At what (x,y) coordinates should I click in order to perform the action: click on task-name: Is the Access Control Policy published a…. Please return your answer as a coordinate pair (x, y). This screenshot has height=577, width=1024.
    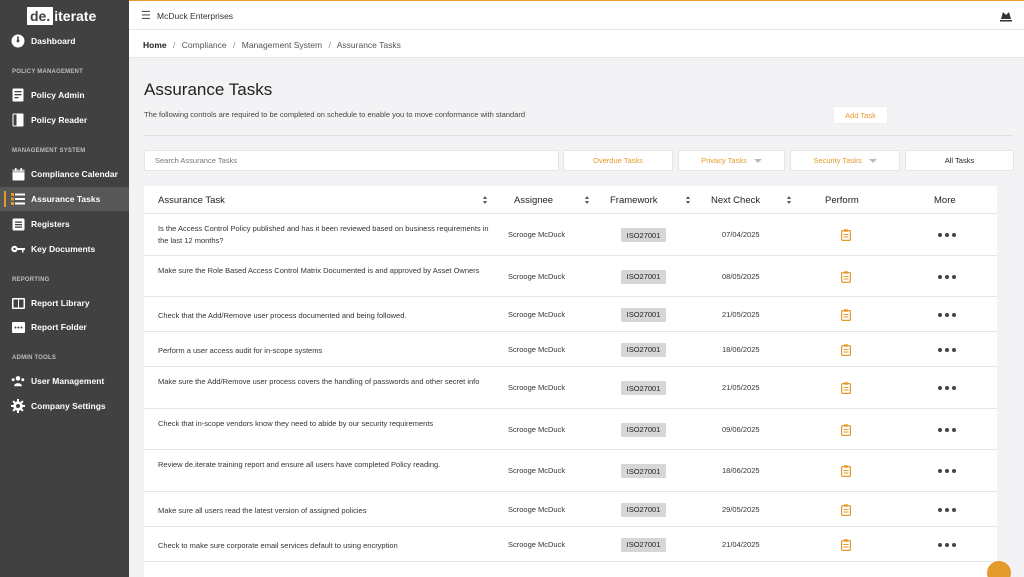
    Looking at the image, I should click on (329, 235).